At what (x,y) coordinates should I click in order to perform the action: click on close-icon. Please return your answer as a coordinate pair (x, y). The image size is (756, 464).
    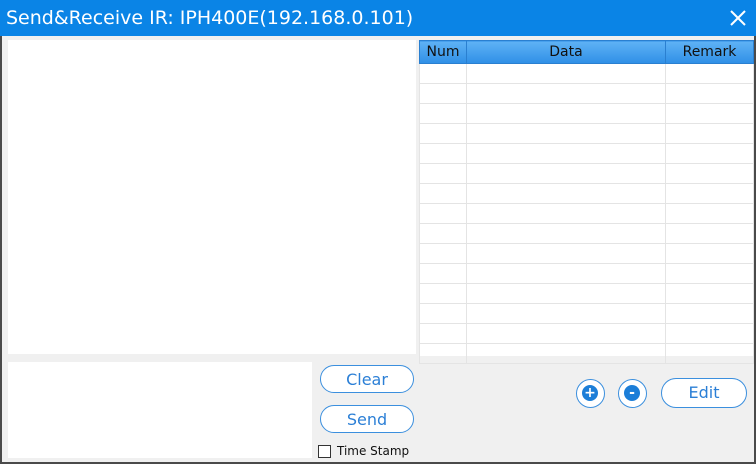
    Looking at the image, I should click on (738, 18).